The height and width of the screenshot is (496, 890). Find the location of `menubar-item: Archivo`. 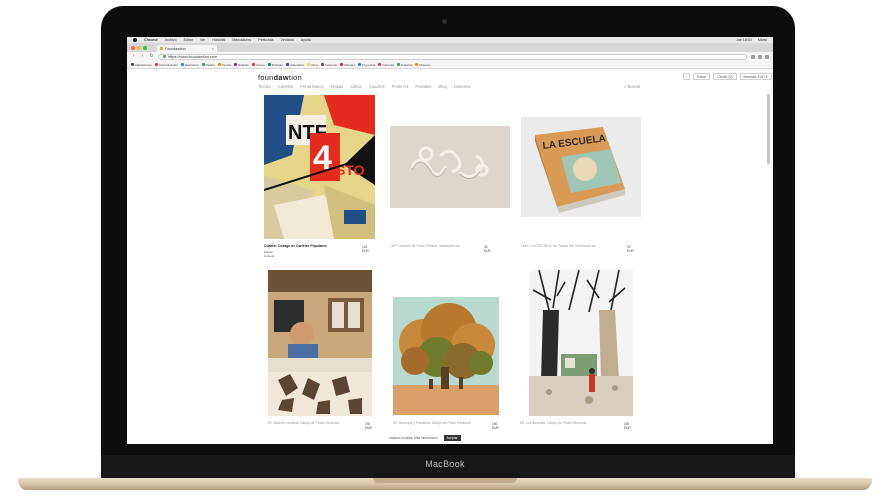

menubar-item: Archivo is located at coordinates (171, 40).